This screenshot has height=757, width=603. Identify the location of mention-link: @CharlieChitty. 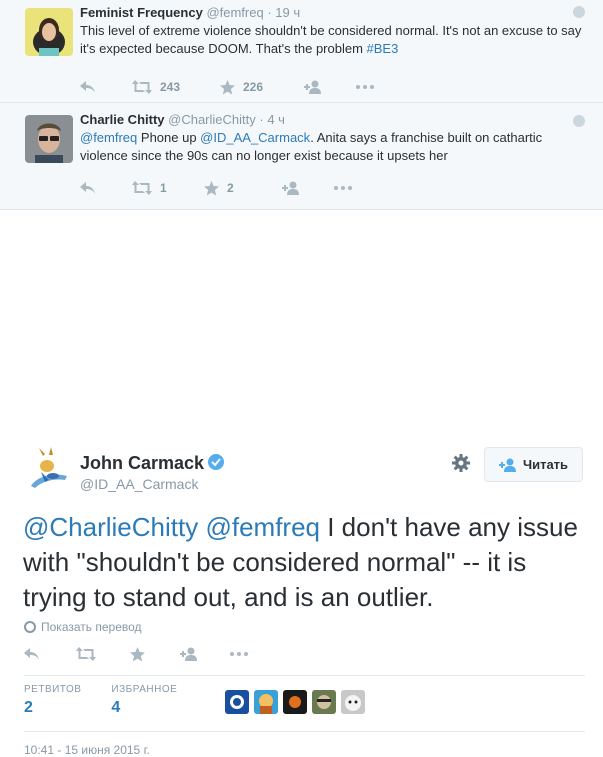
(110, 527).